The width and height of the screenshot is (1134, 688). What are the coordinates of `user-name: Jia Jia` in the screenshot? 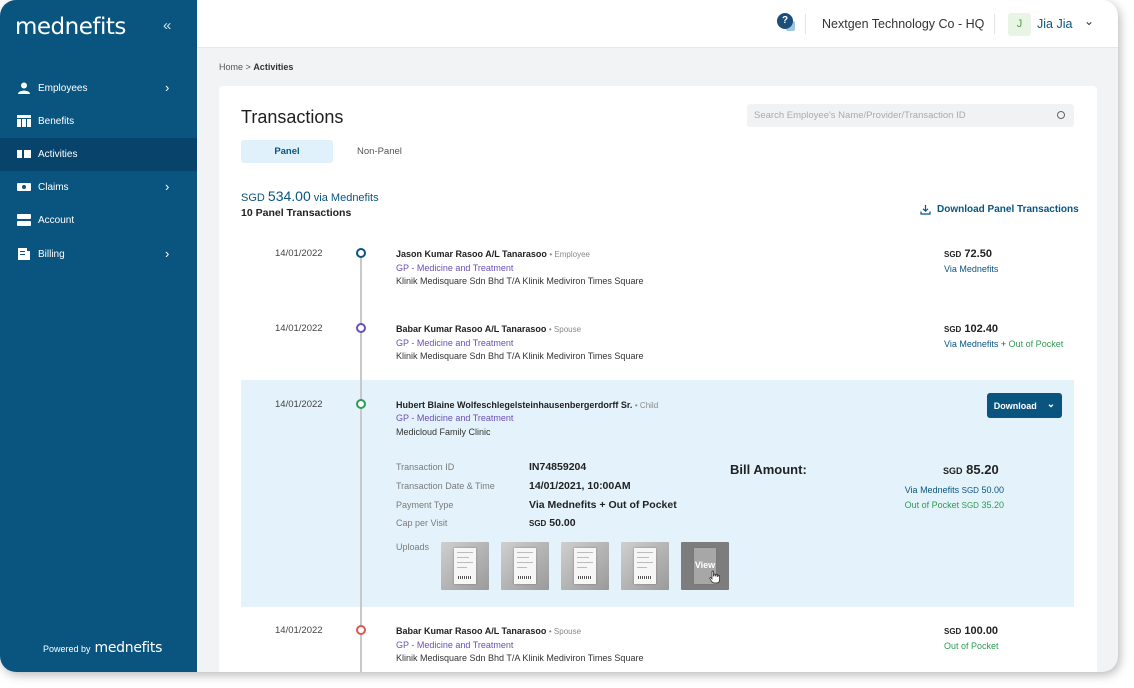 It's located at (1054, 24).